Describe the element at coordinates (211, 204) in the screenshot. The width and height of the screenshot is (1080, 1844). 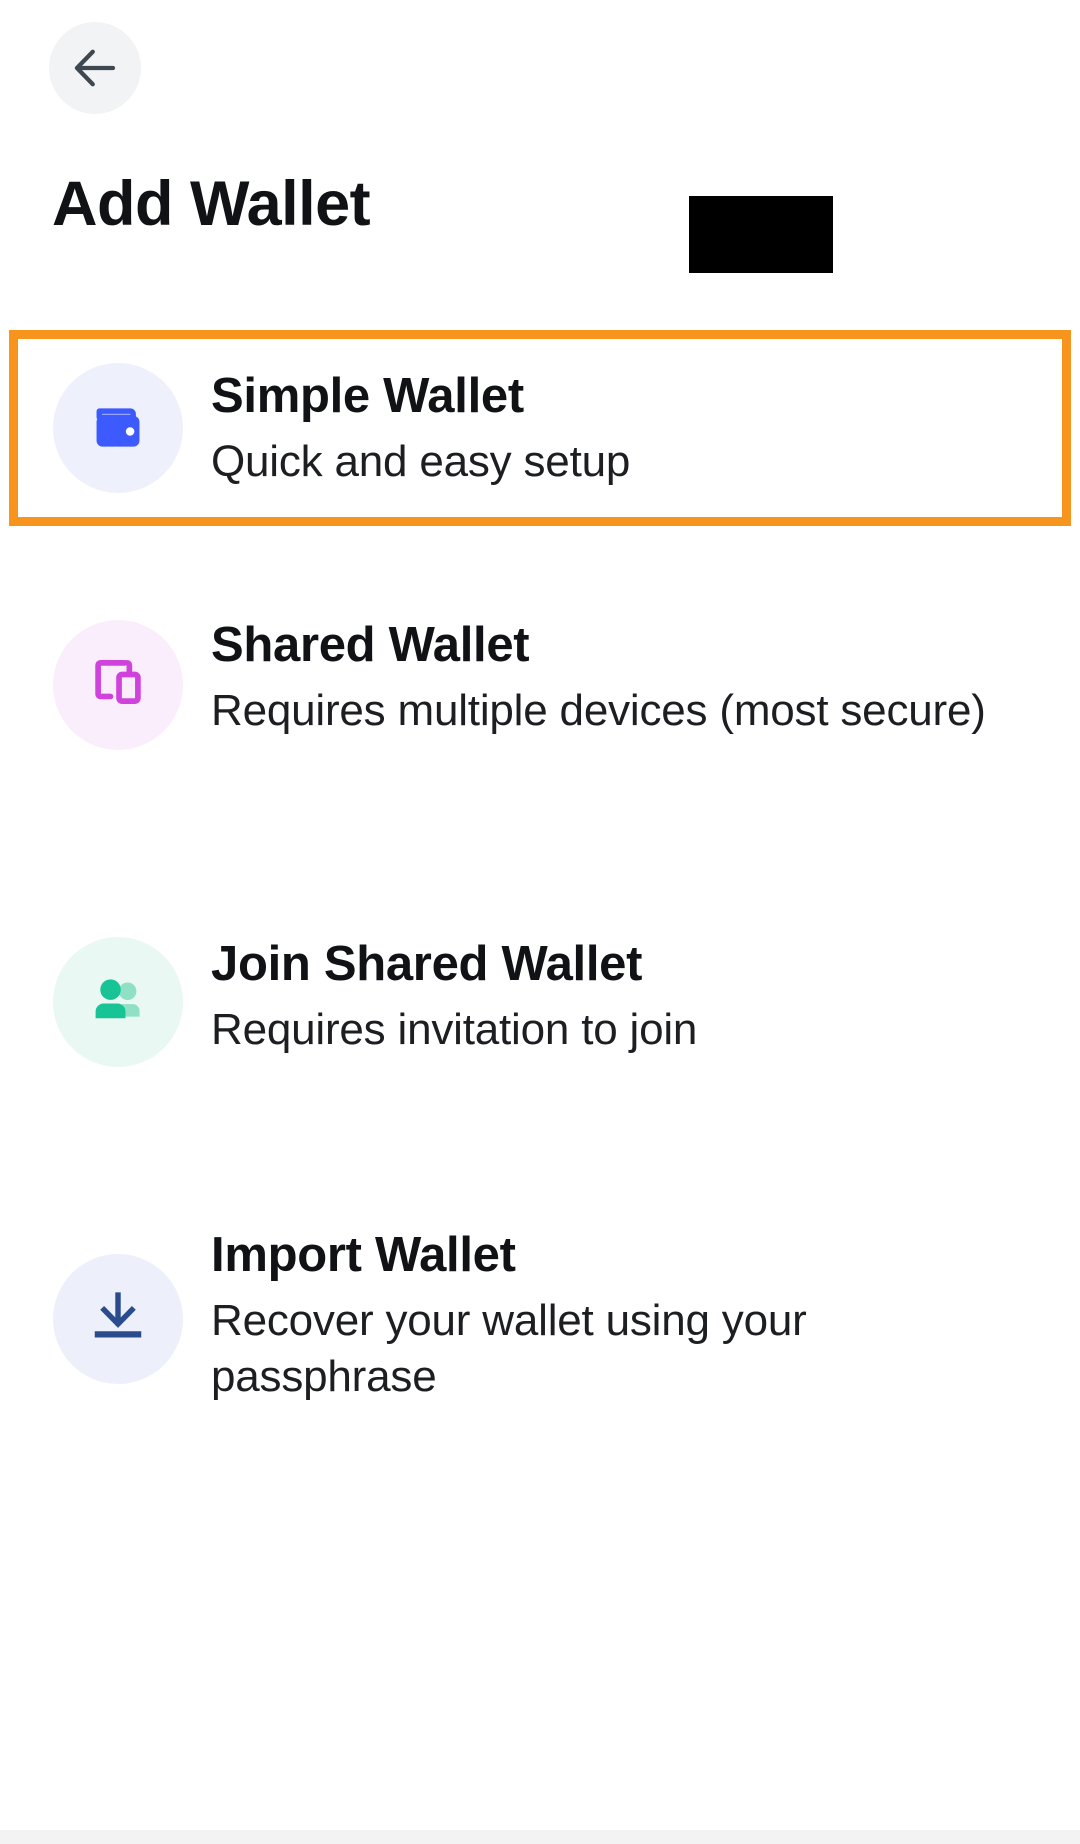
I see `page-title: Add Wallet` at that location.